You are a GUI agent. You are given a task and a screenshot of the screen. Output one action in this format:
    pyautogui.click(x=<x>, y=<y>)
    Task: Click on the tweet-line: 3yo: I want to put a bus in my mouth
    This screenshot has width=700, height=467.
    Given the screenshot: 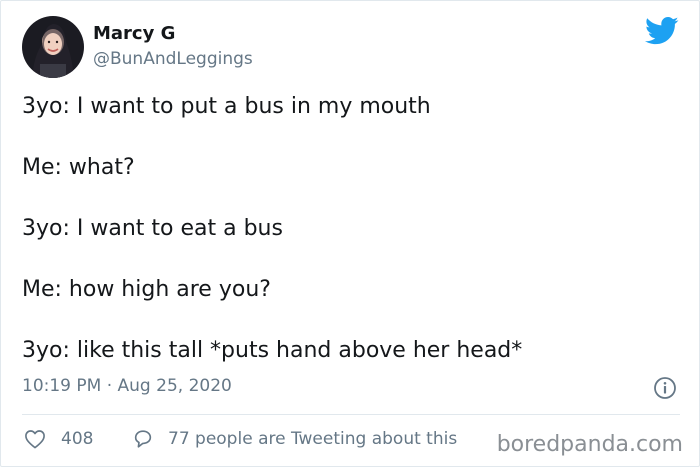 What is the action you would take?
    pyautogui.click(x=226, y=106)
    